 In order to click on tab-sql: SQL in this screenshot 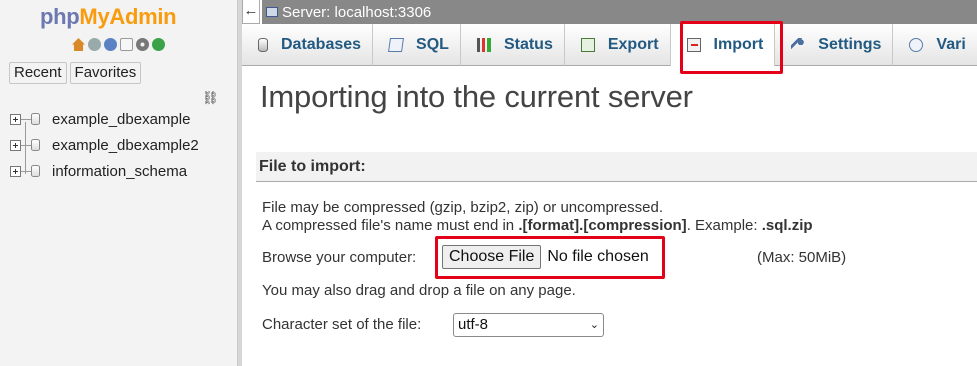, I will do `click(417, 45)`.